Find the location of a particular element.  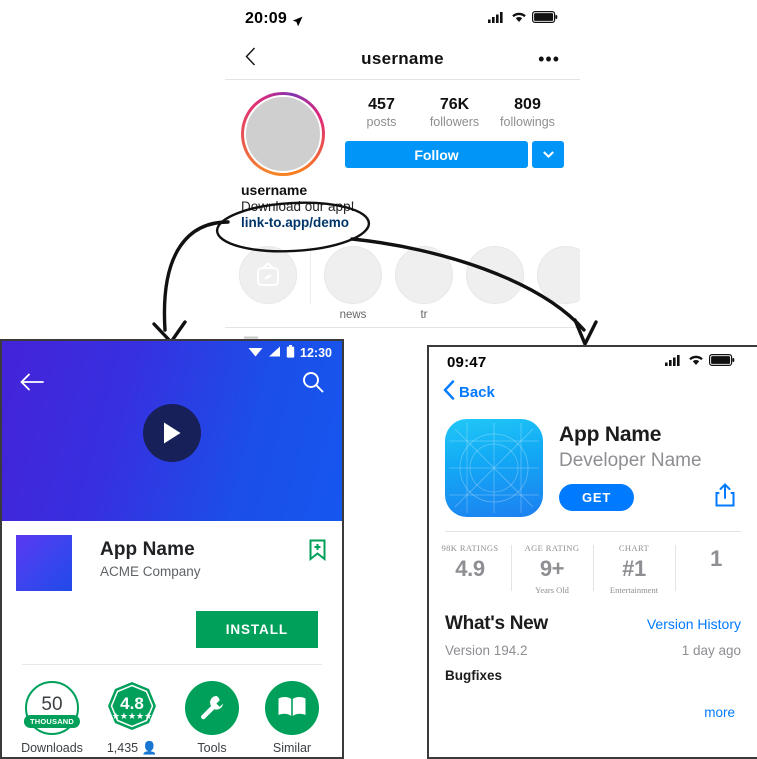

stat-label: Downloads is located at coordinates (52, 748).